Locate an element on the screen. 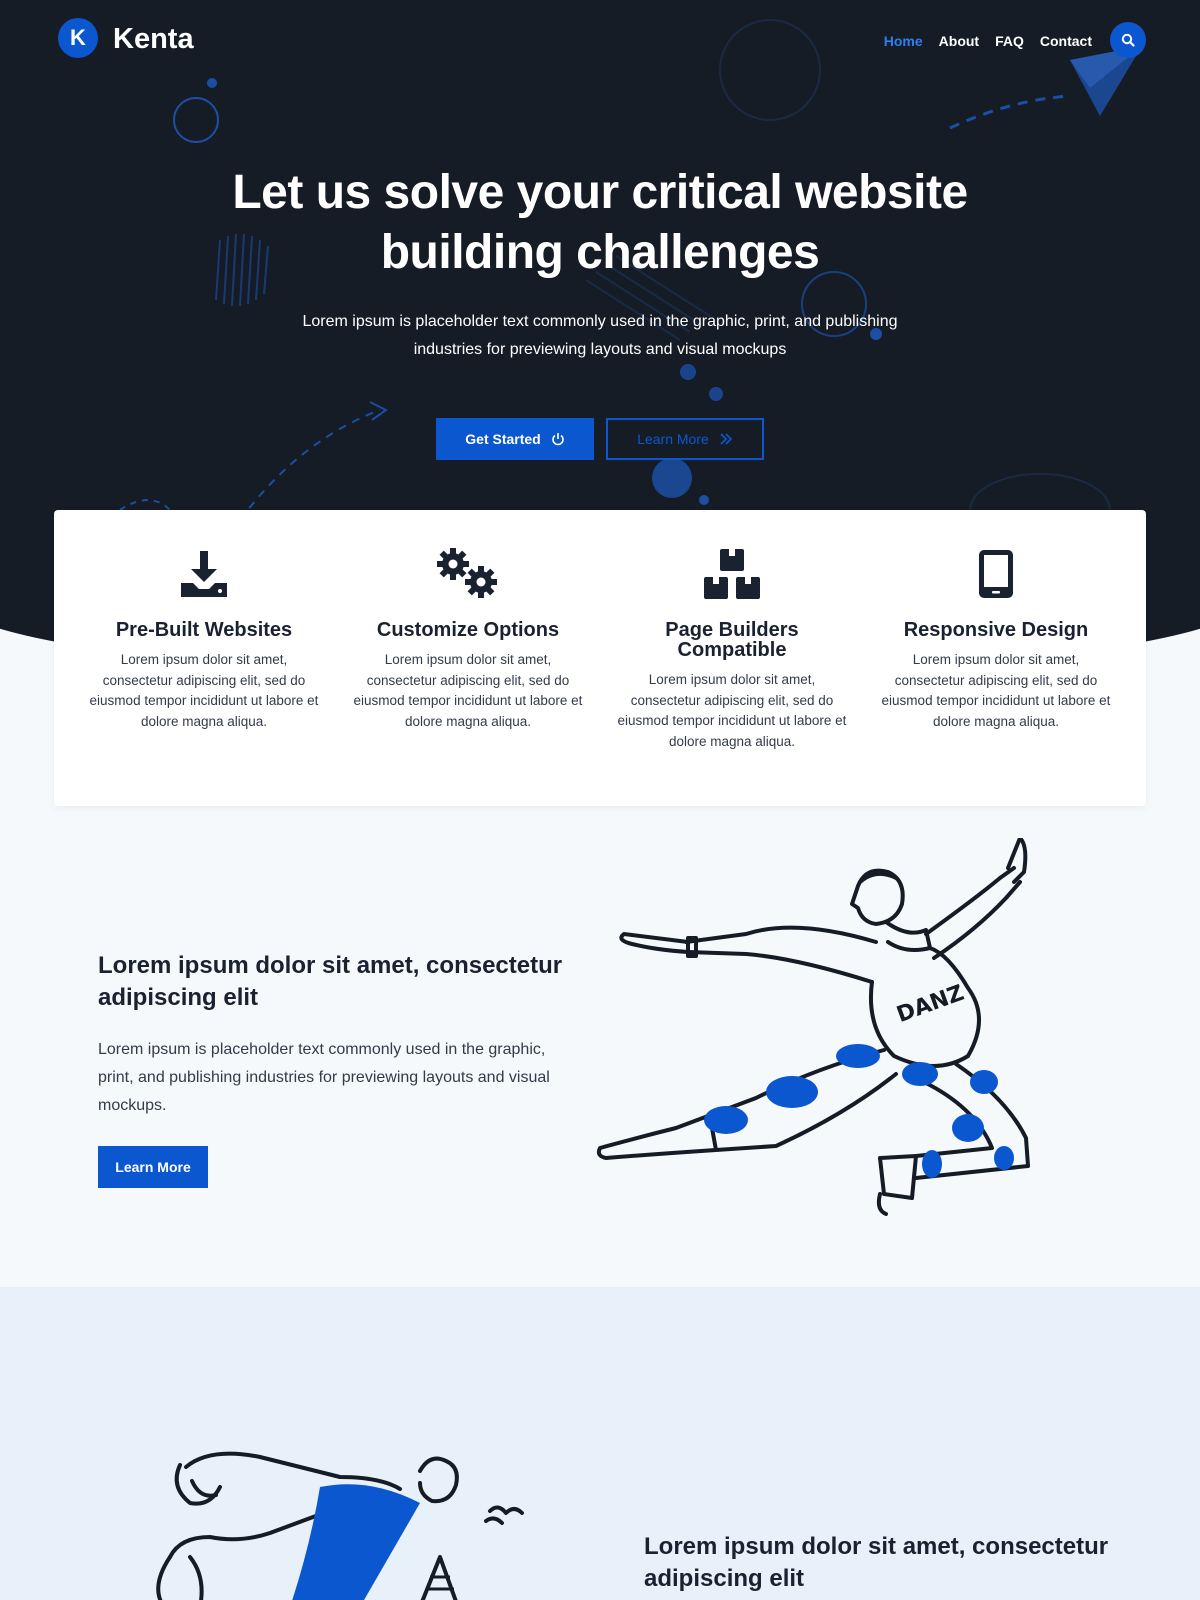 This screenshot has height=1600, width=1200. nav-item-about: About is located at coordinates (959, 41).